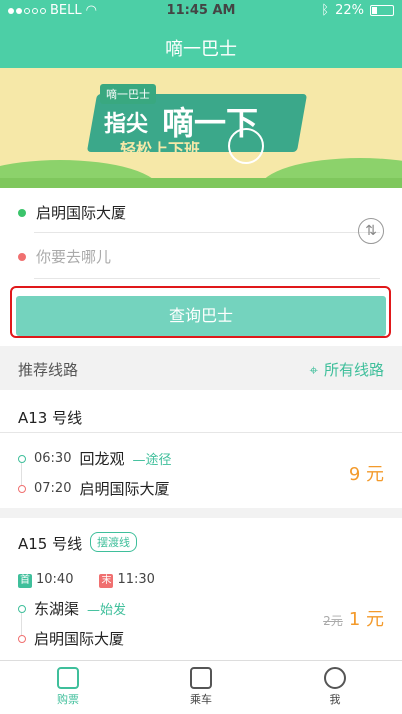 This screenshot has height=714, width=402. Describe the element at coordinates (68, 678) in the screenshot. I see `ticket-icon` at that location.